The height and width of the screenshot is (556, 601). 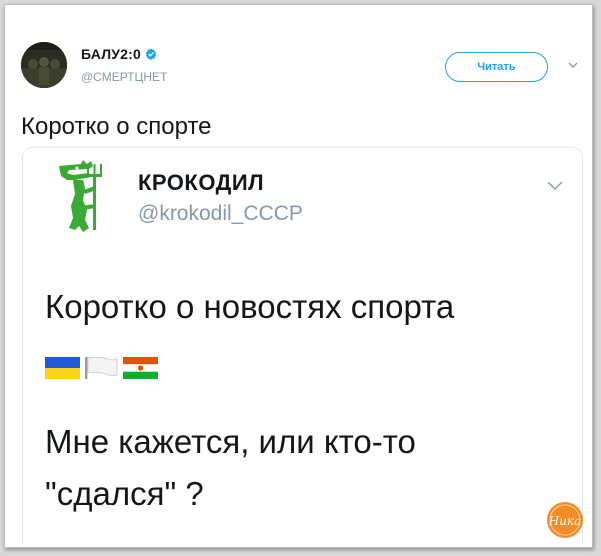 What do you see at coordinates (124, 77) in the screenshot?
I see `author-handle: @СМЕРТЦНЕТ` at bounding box center [124, 77].